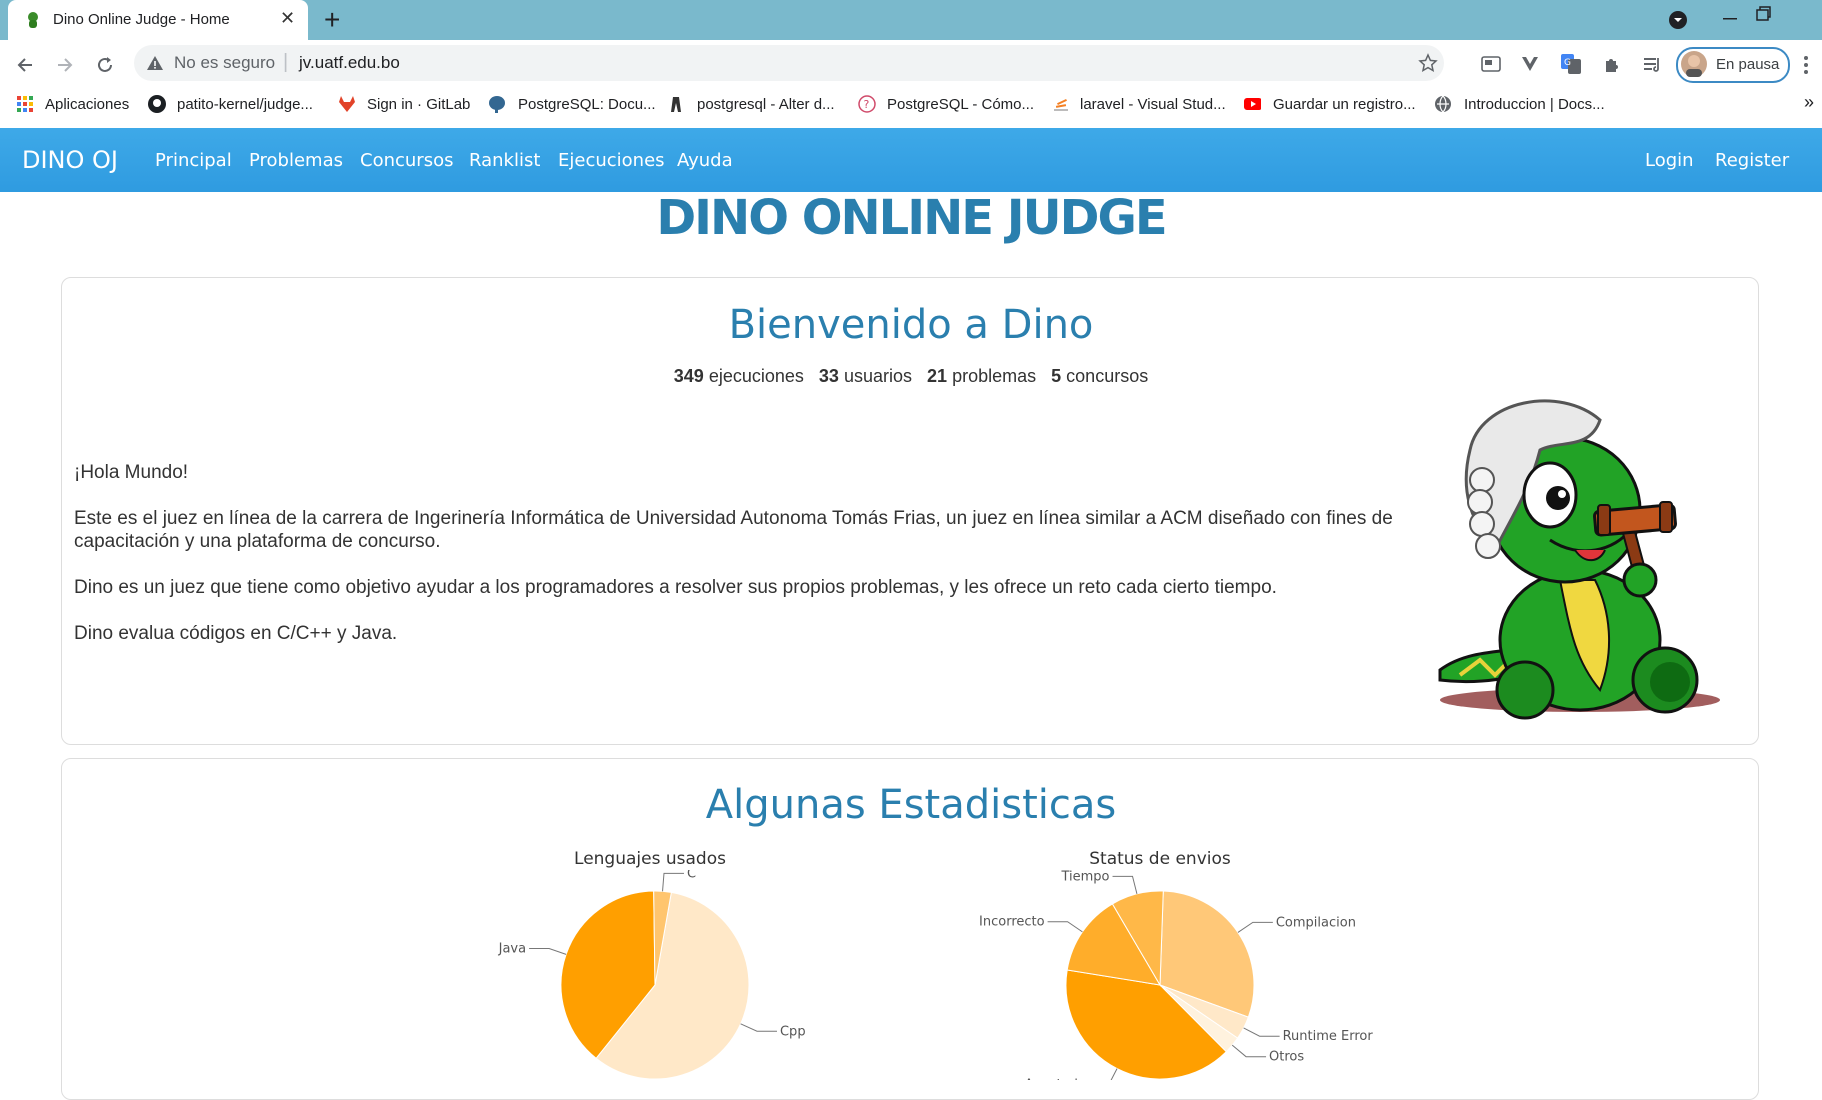 The image size is (1822, 1100). What do you see at coordinates (1491, 64) in the screenshot?
I see `screen-cast-icon` at bounding box center [1491, 64].